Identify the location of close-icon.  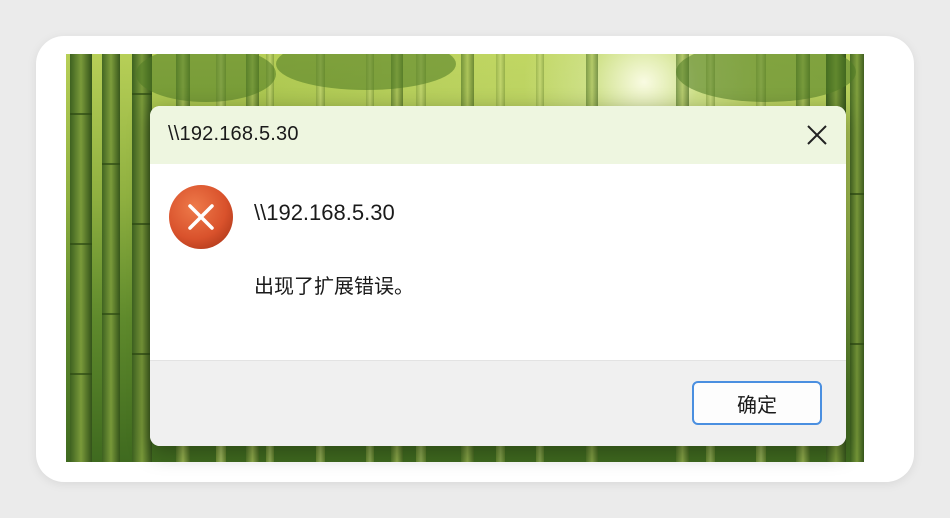
(817, 135).